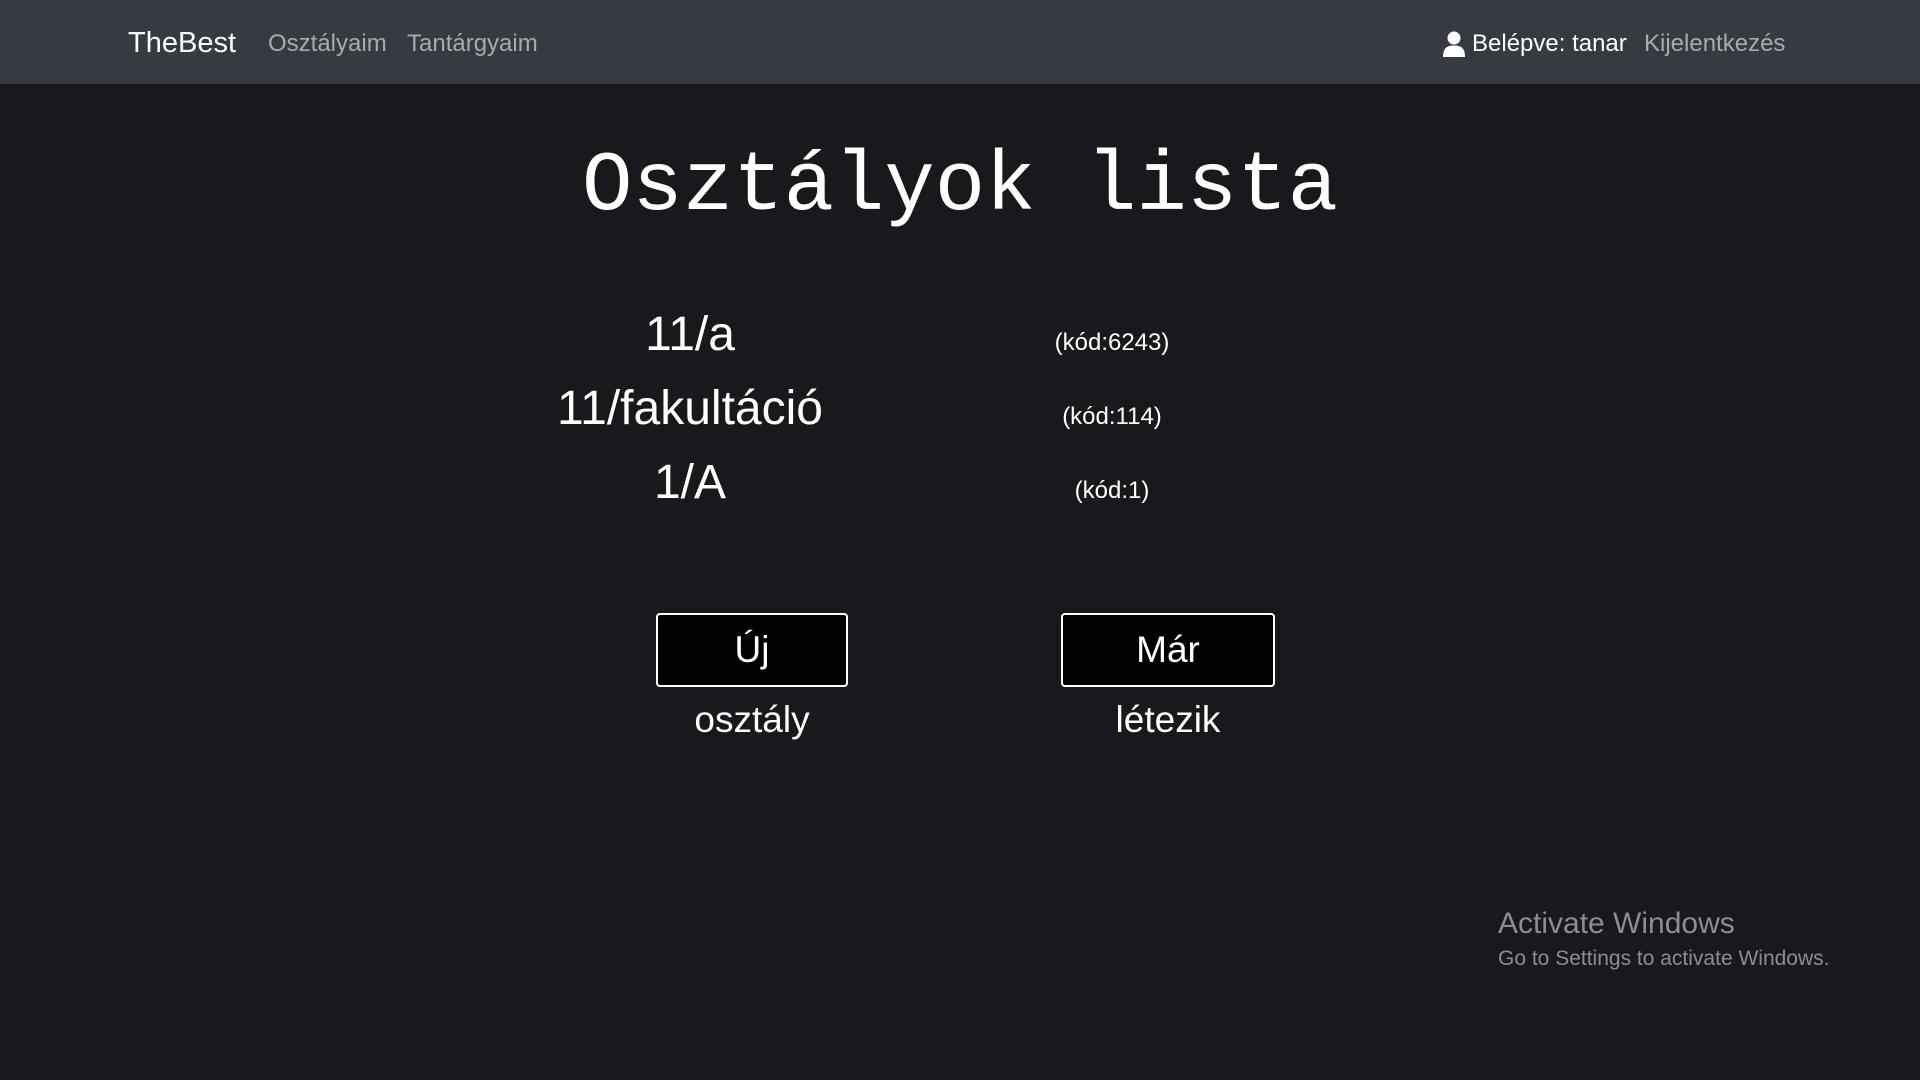 Image resolution: width=1920 pixels, height=1080 pixels. I want to click on user-status-label: Belépve: tanar, so click(1549, 43).